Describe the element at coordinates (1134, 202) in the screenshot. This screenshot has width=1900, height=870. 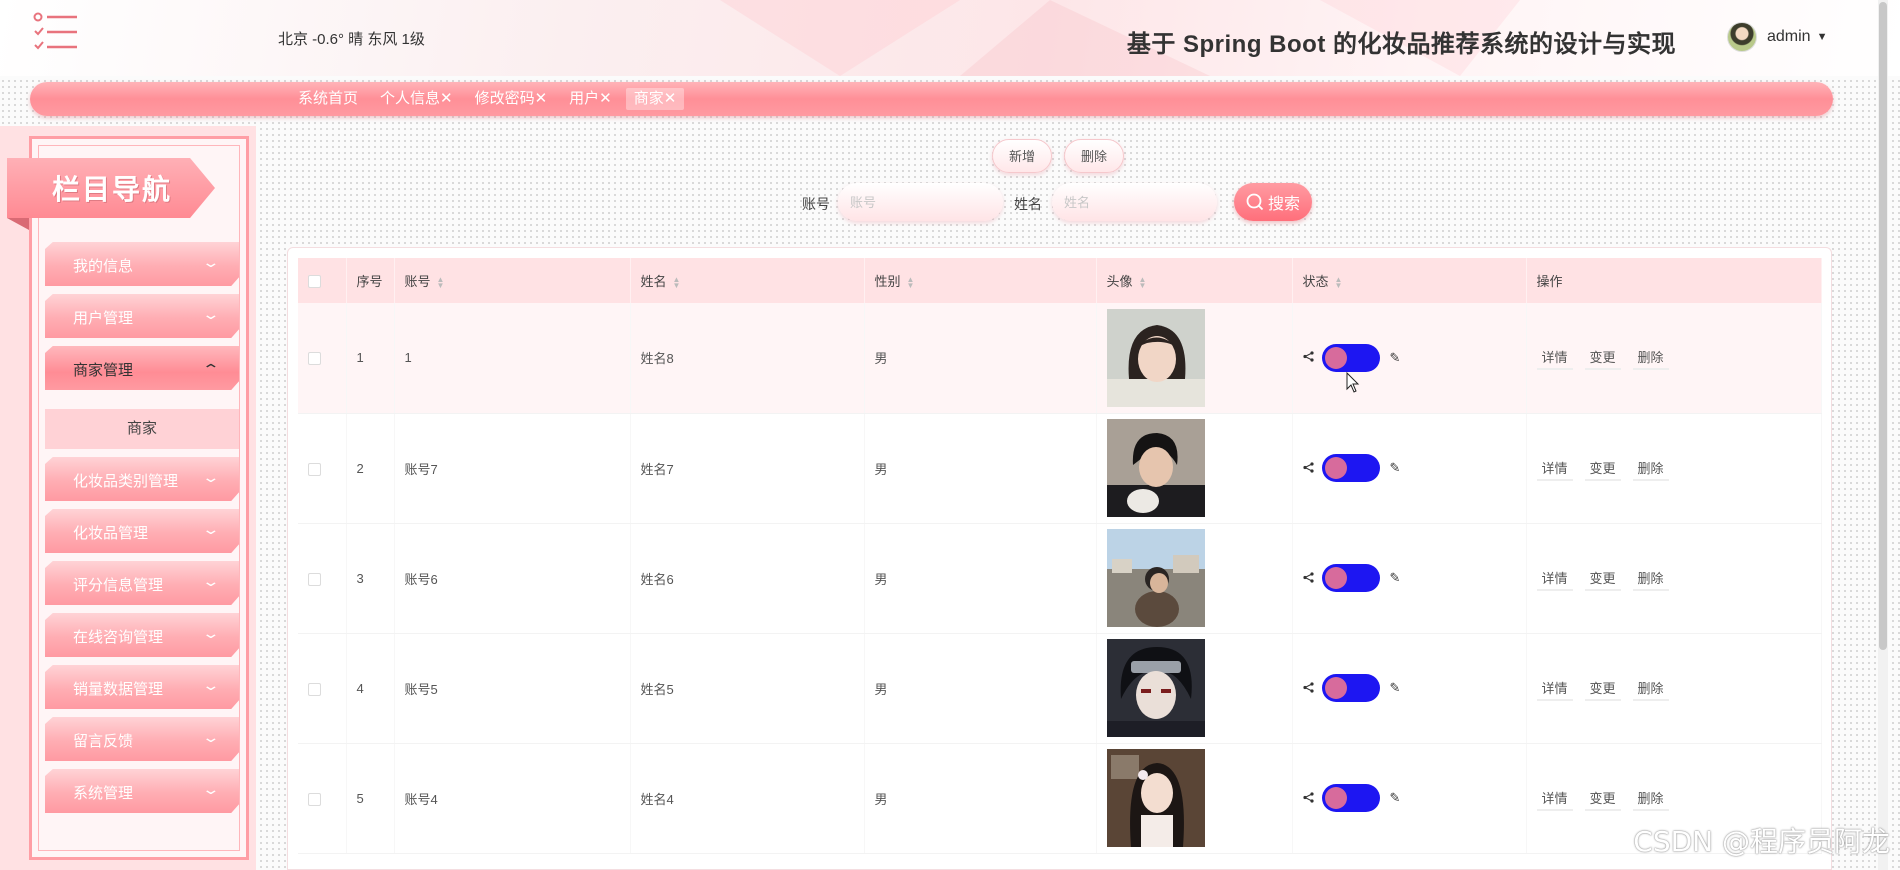
I see `name-search-input` at that location.